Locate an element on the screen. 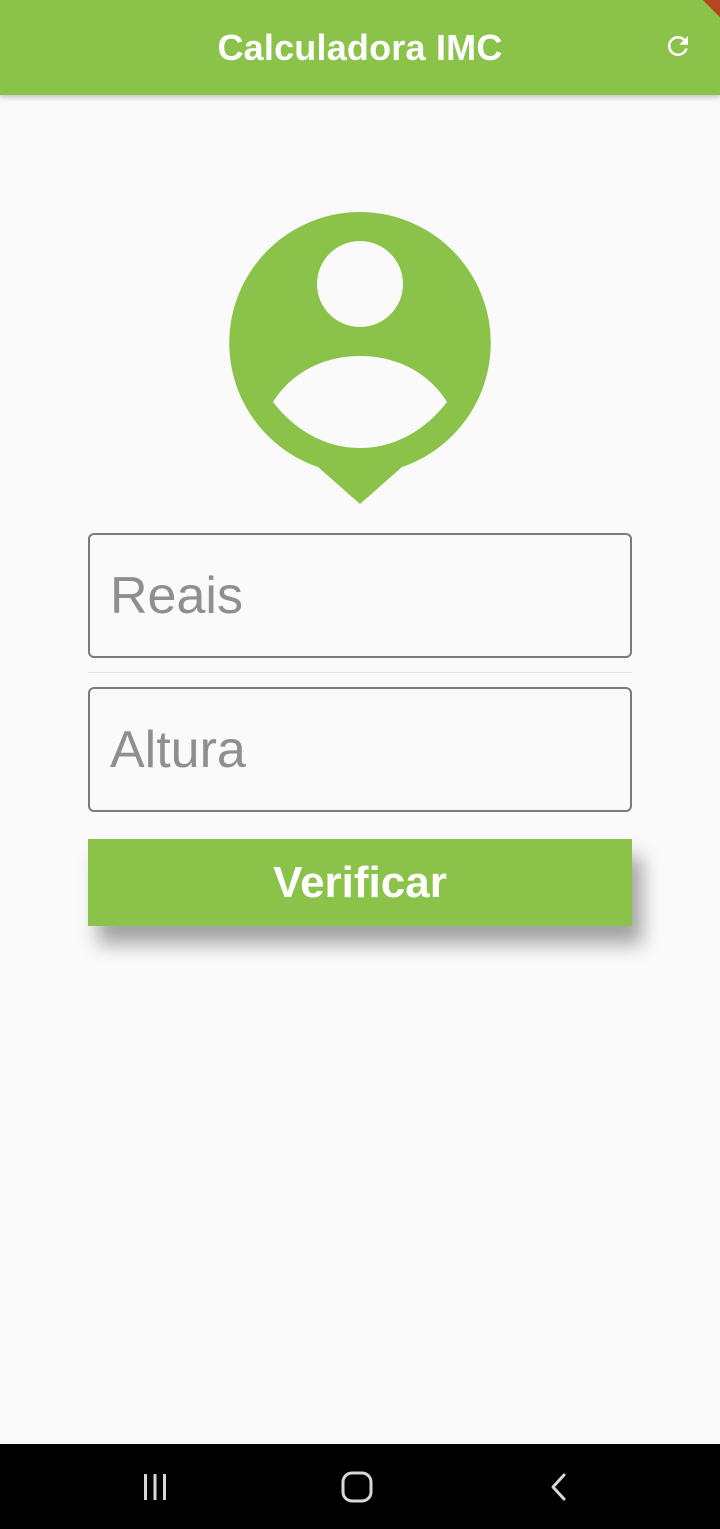  person-pin-icon is located at coordinates (360, 358).